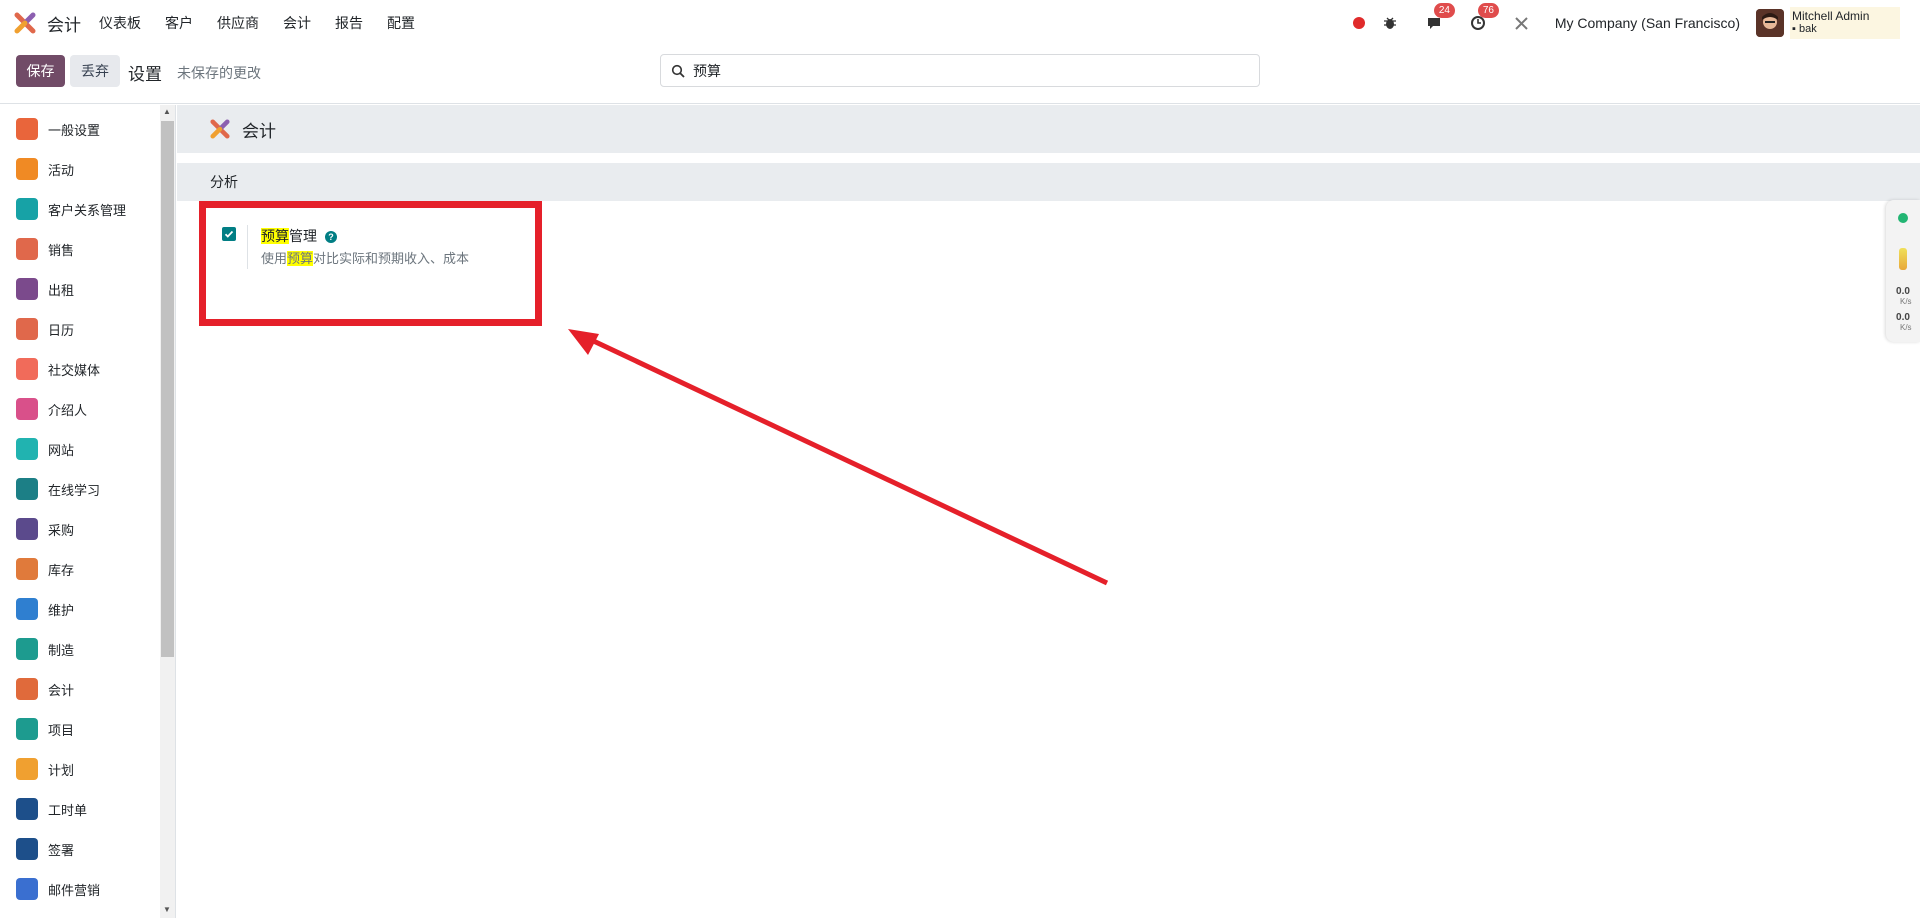 This screenshot has height=918, width=1920. Describe the element at coordinates (167, 389) in the screenshot. I see `sidebar-scrollbar-thumb` at that location.